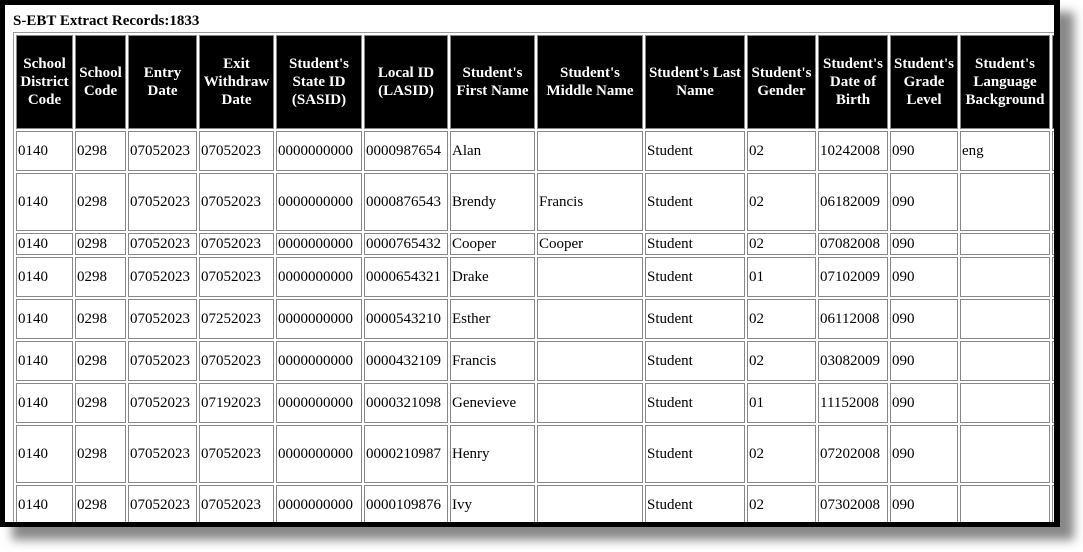 The width and height of the screenshot is (1083, 552). What do you see at coordinates (853, 151) in the screenshot?
I see `table-cell: 10242008` at bounding box center [853, 151].